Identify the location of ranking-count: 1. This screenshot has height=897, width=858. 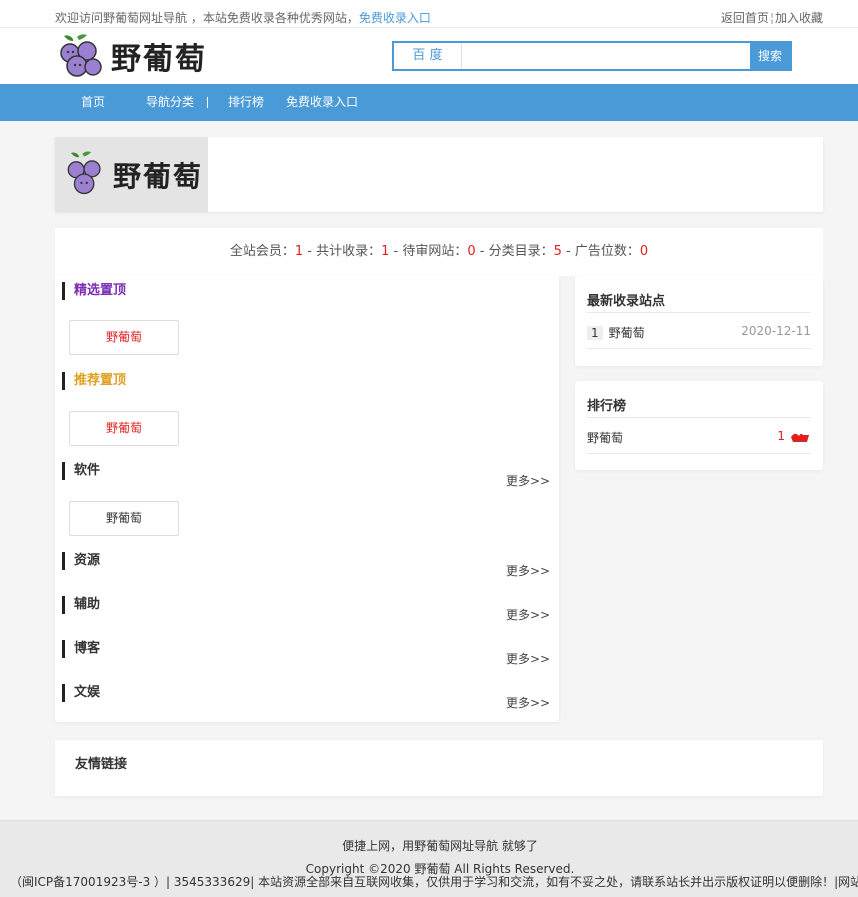
(781, 436).